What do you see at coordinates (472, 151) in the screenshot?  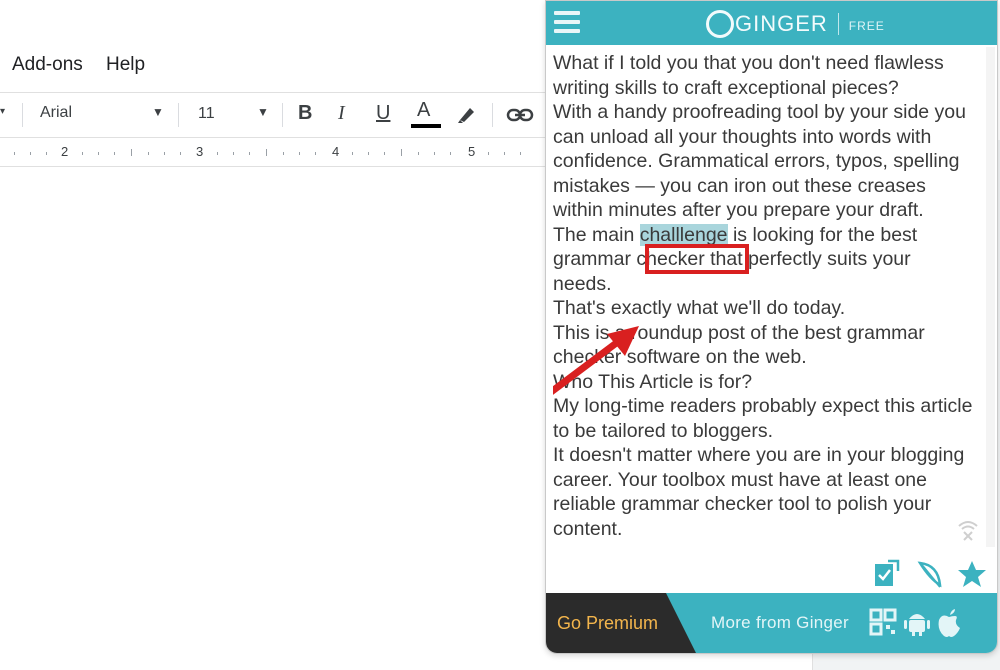 I see `ruler-number: 5` at bounding box center [472, 151].